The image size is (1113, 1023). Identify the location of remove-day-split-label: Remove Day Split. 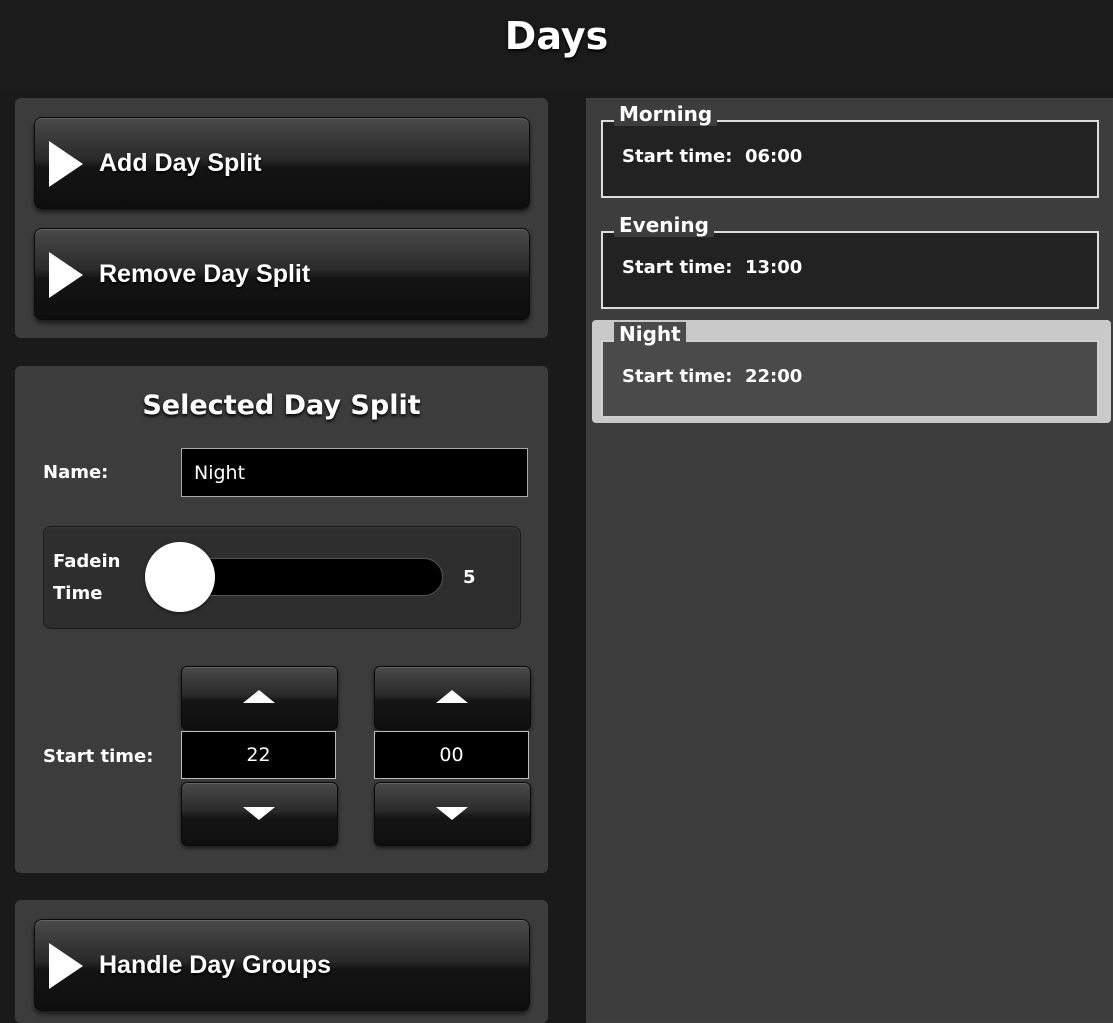
(205, 274).